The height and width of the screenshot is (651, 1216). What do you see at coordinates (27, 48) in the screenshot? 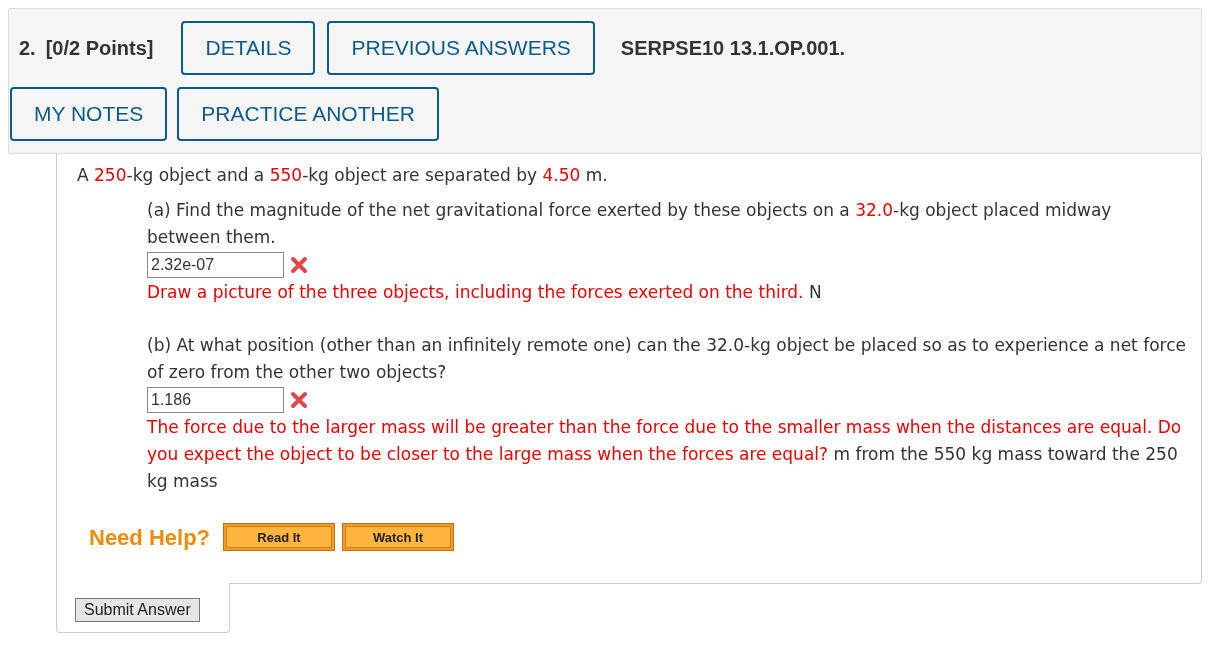
I see `question-number: 2.` at bounding box center [27, 48].